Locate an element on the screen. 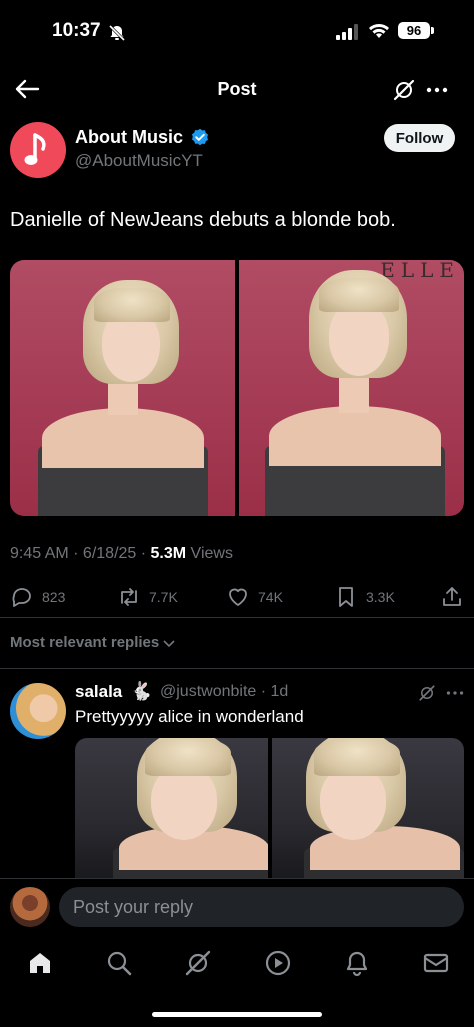  notifications-icon is located at coordinates (357, 963).